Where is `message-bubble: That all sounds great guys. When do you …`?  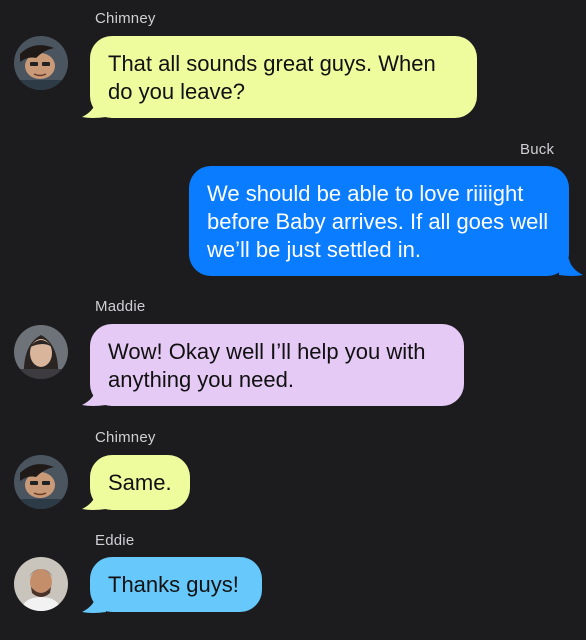 message-bubble: That all sounds great guys. When do you … is located at coordinates (283, 77).